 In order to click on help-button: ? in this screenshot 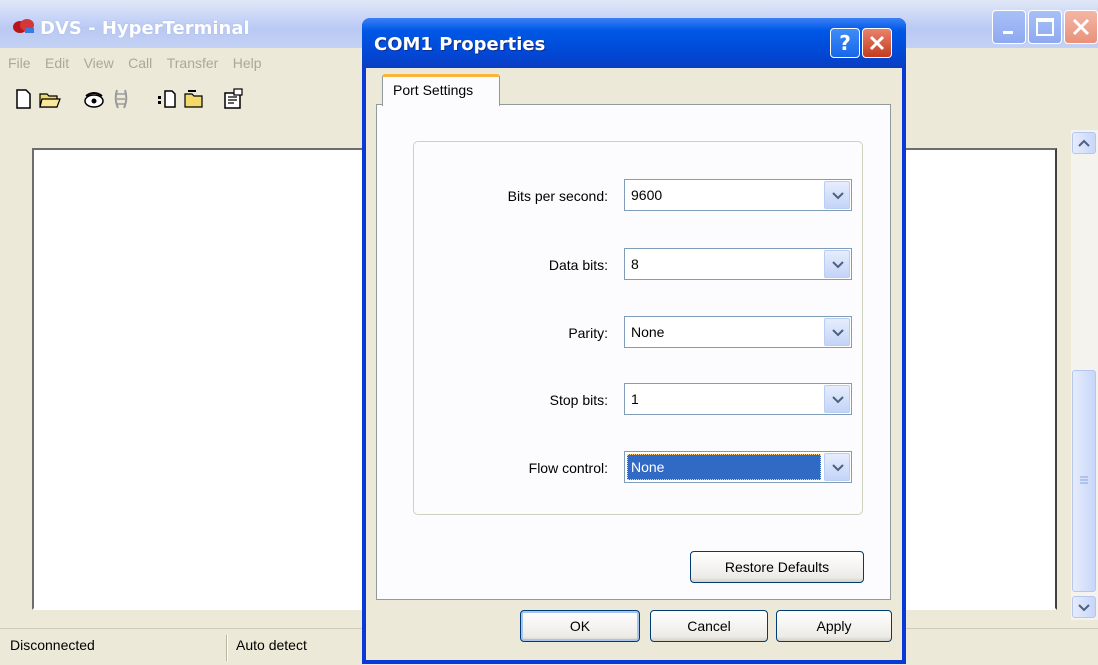, I will do `click(845, 43)`.